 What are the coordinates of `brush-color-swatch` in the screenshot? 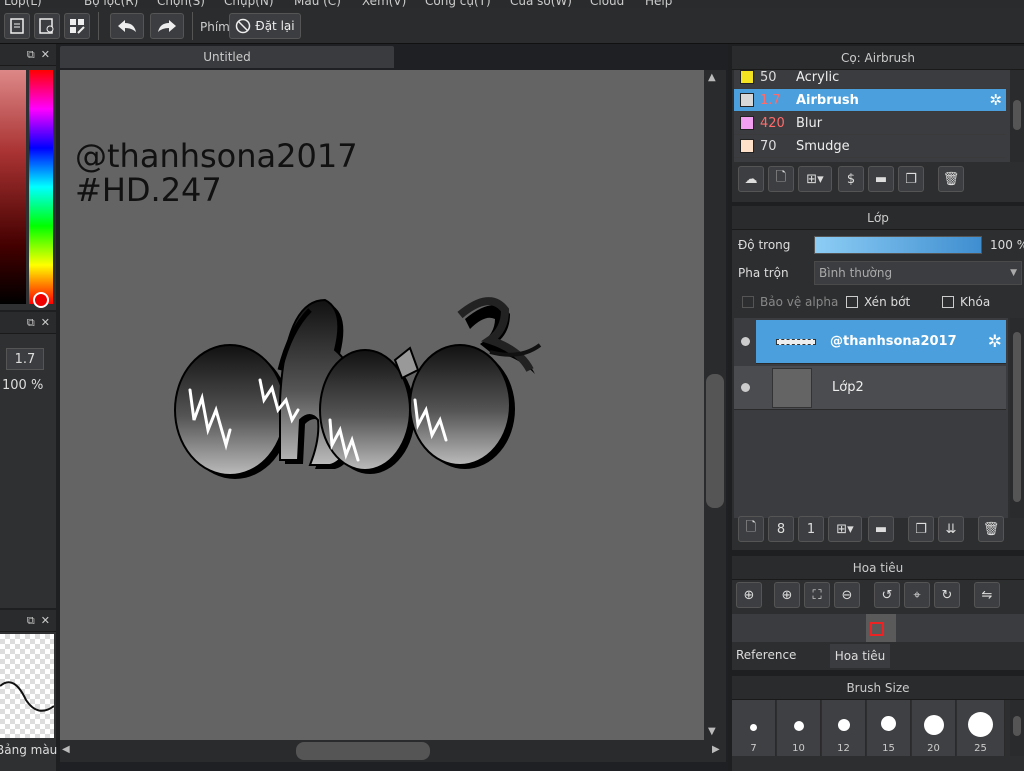 It's located at (747, 123).